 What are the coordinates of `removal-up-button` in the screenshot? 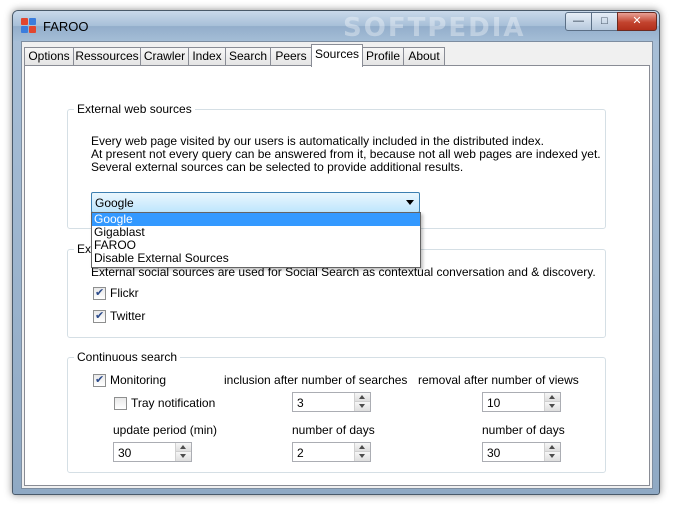 It's located at (552, 397).